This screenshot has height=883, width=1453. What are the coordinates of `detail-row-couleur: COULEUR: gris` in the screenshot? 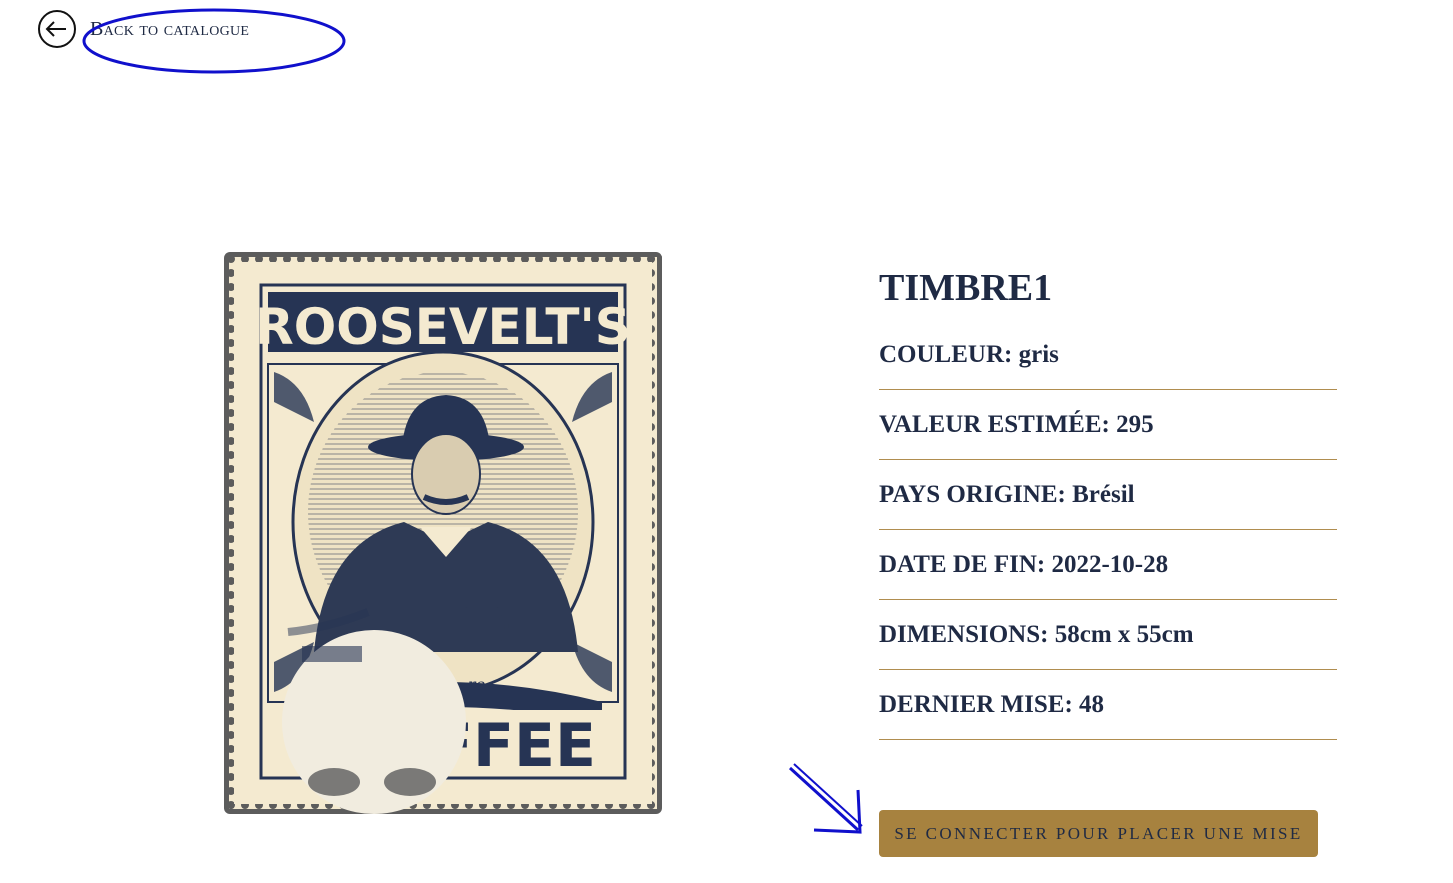 It's located at (1108, 355).